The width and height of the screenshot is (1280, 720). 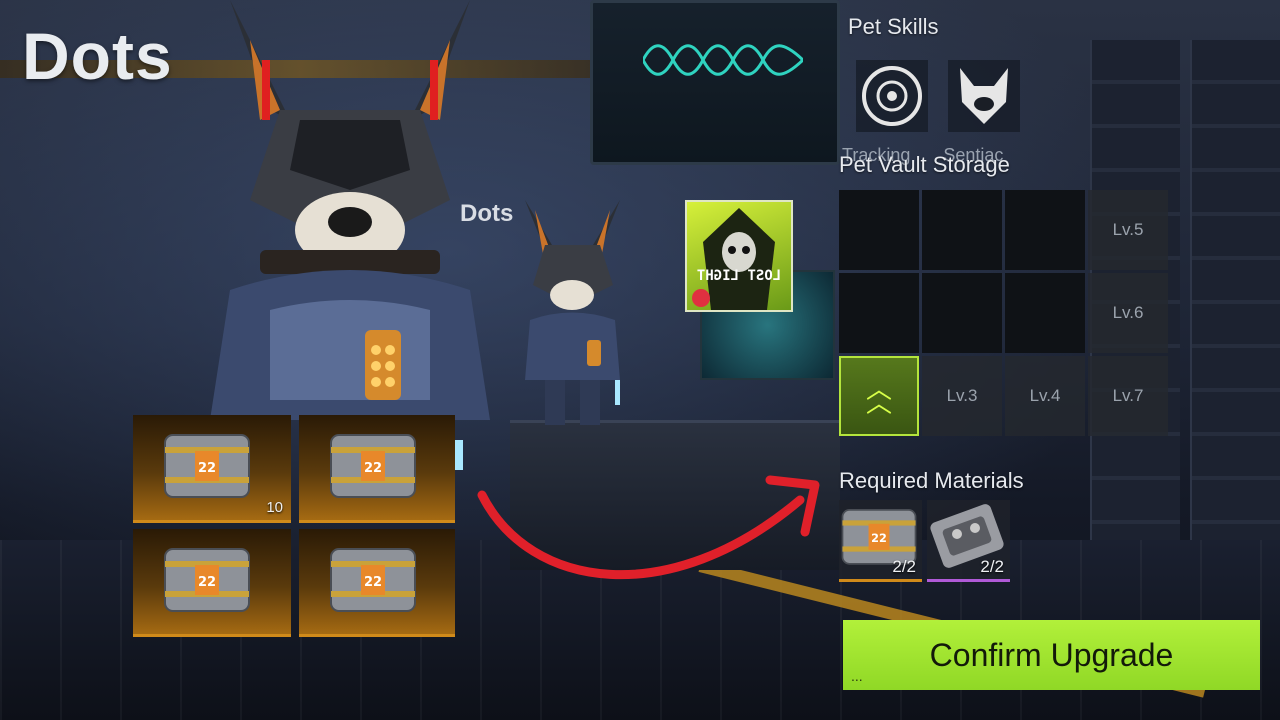 What do you see at coordinates (1235, 320) in the screenshot?
I see `server-rack` at bounding box center [1235, 320].